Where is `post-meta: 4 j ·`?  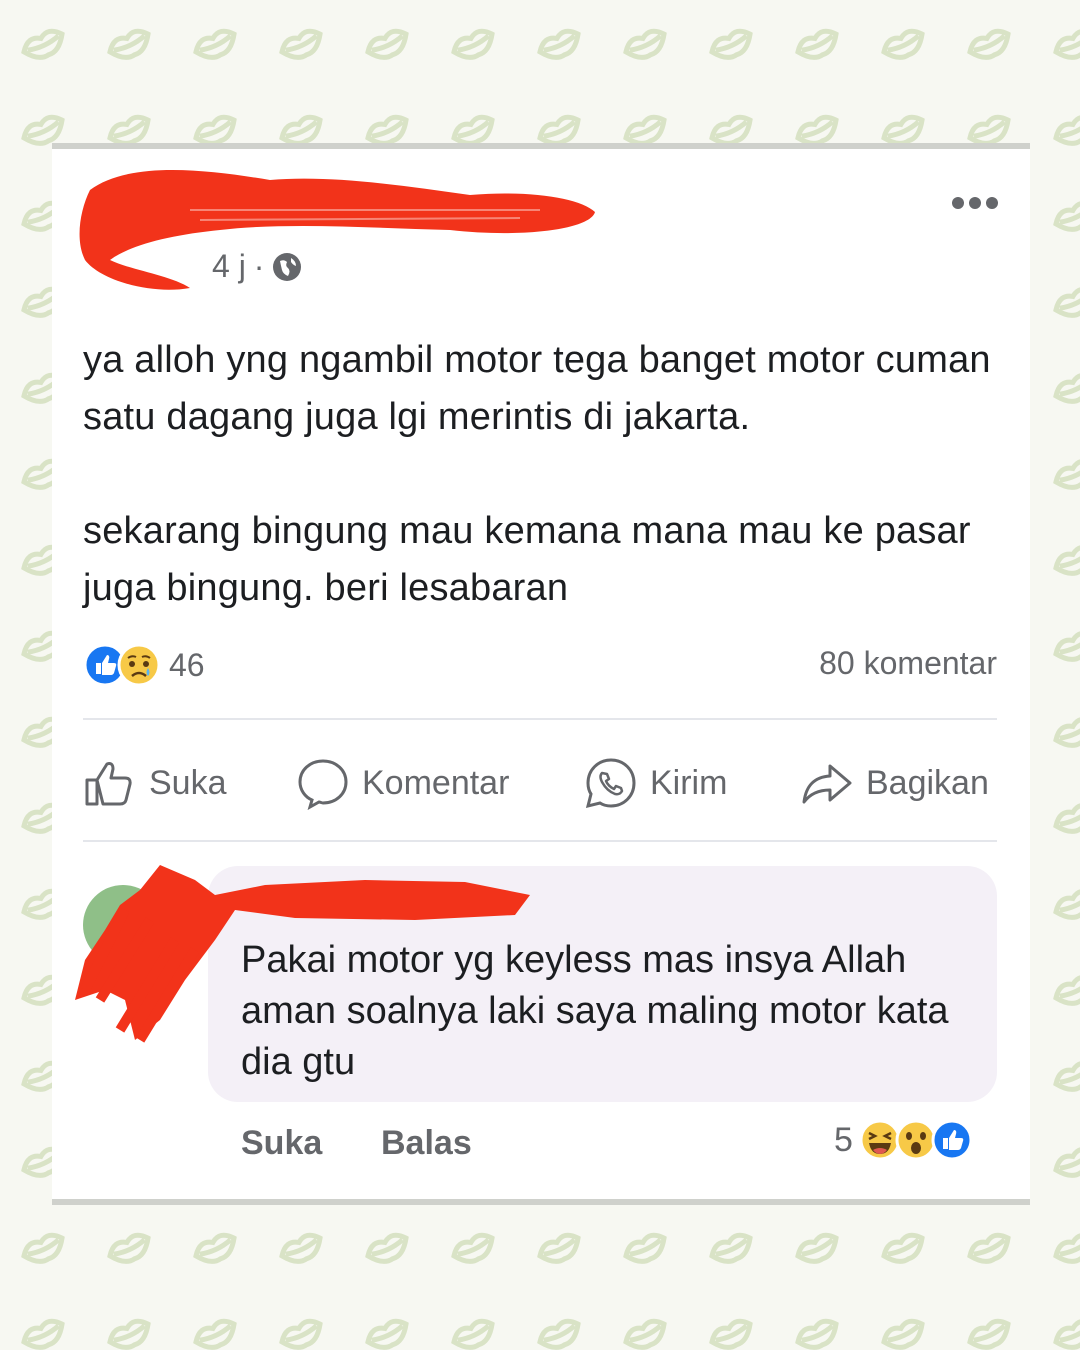 post-meta: 4 j · is located at coordinates (257, 266).